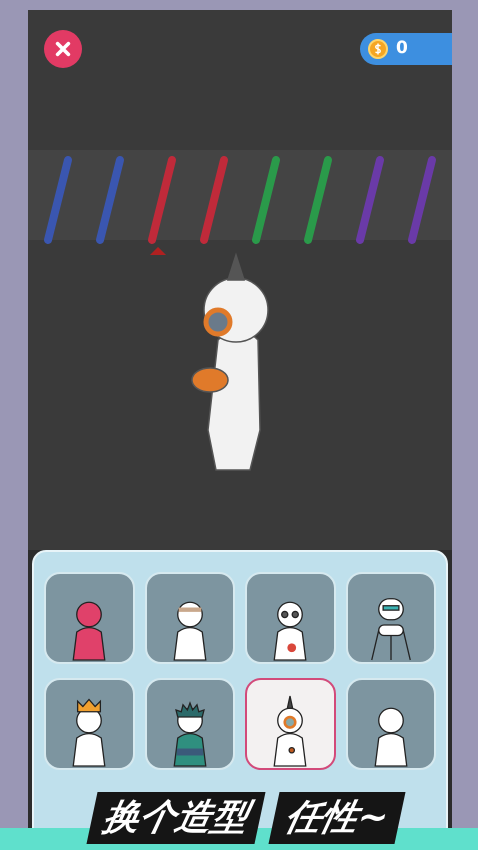 The image size is (478, 850). What do you see at coordinates (176, 818) in the screenshot?
I see `banner-caption: 换个造型` at bounding box center [176, 818].